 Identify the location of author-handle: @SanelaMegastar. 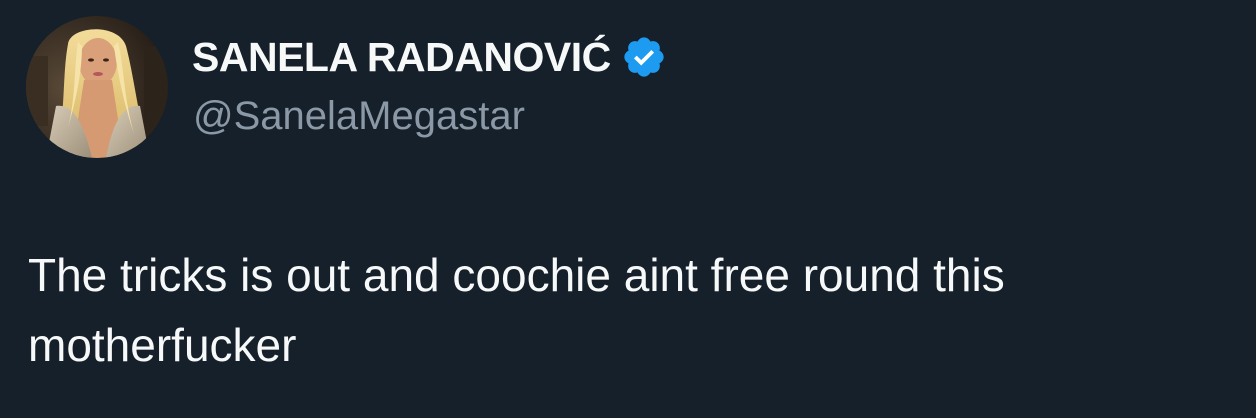
(359, 116).